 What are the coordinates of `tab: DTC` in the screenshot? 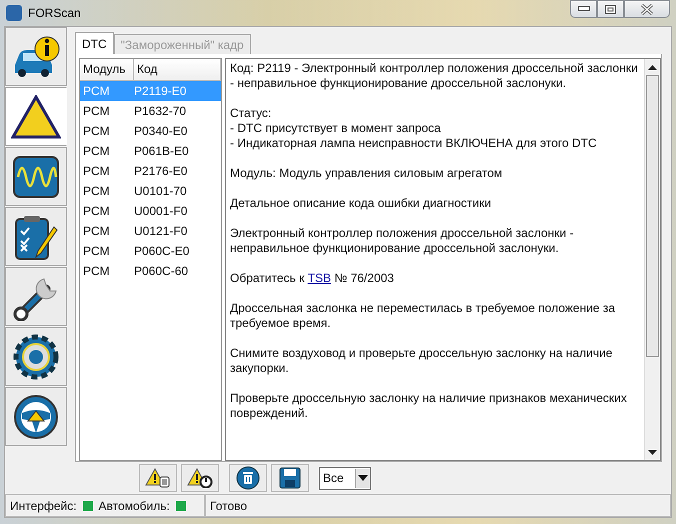 It's located at (94, 43).